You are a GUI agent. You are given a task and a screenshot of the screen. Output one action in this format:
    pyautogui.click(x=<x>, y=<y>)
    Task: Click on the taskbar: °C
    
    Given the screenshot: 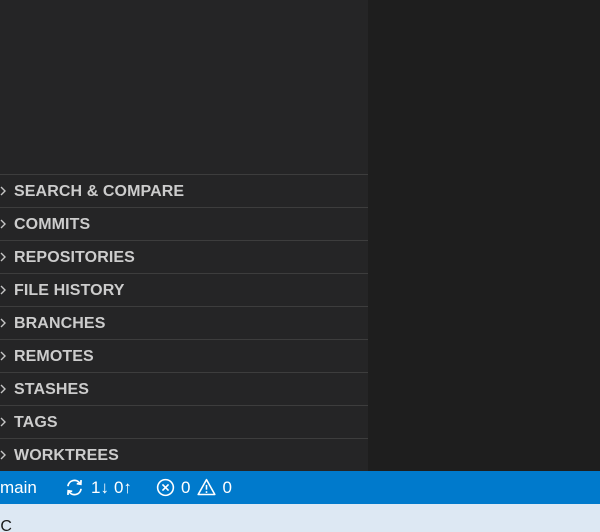 What is the action you would take?
    pyautogui.click(x=300, y=518)
    